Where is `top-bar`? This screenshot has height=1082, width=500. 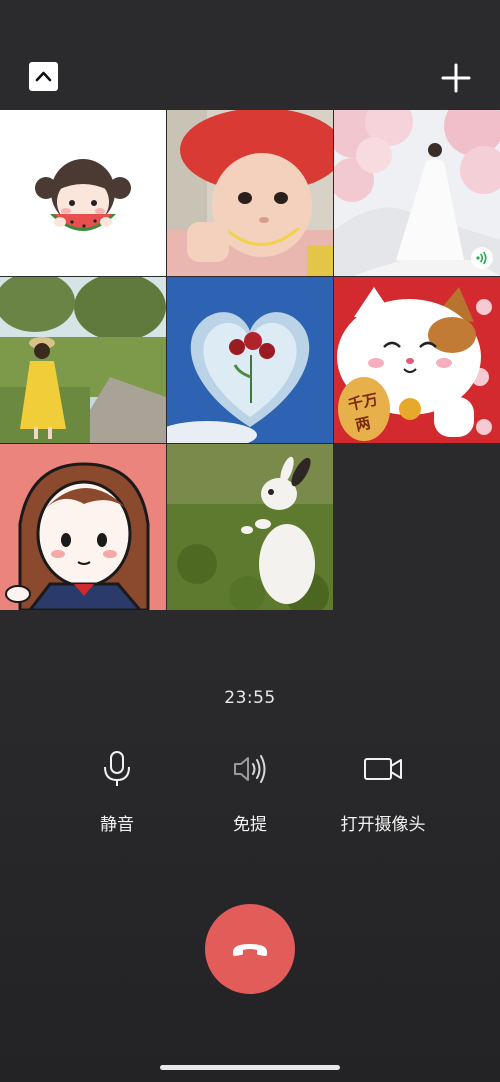
top-bar is located at coordinates (250, 55).